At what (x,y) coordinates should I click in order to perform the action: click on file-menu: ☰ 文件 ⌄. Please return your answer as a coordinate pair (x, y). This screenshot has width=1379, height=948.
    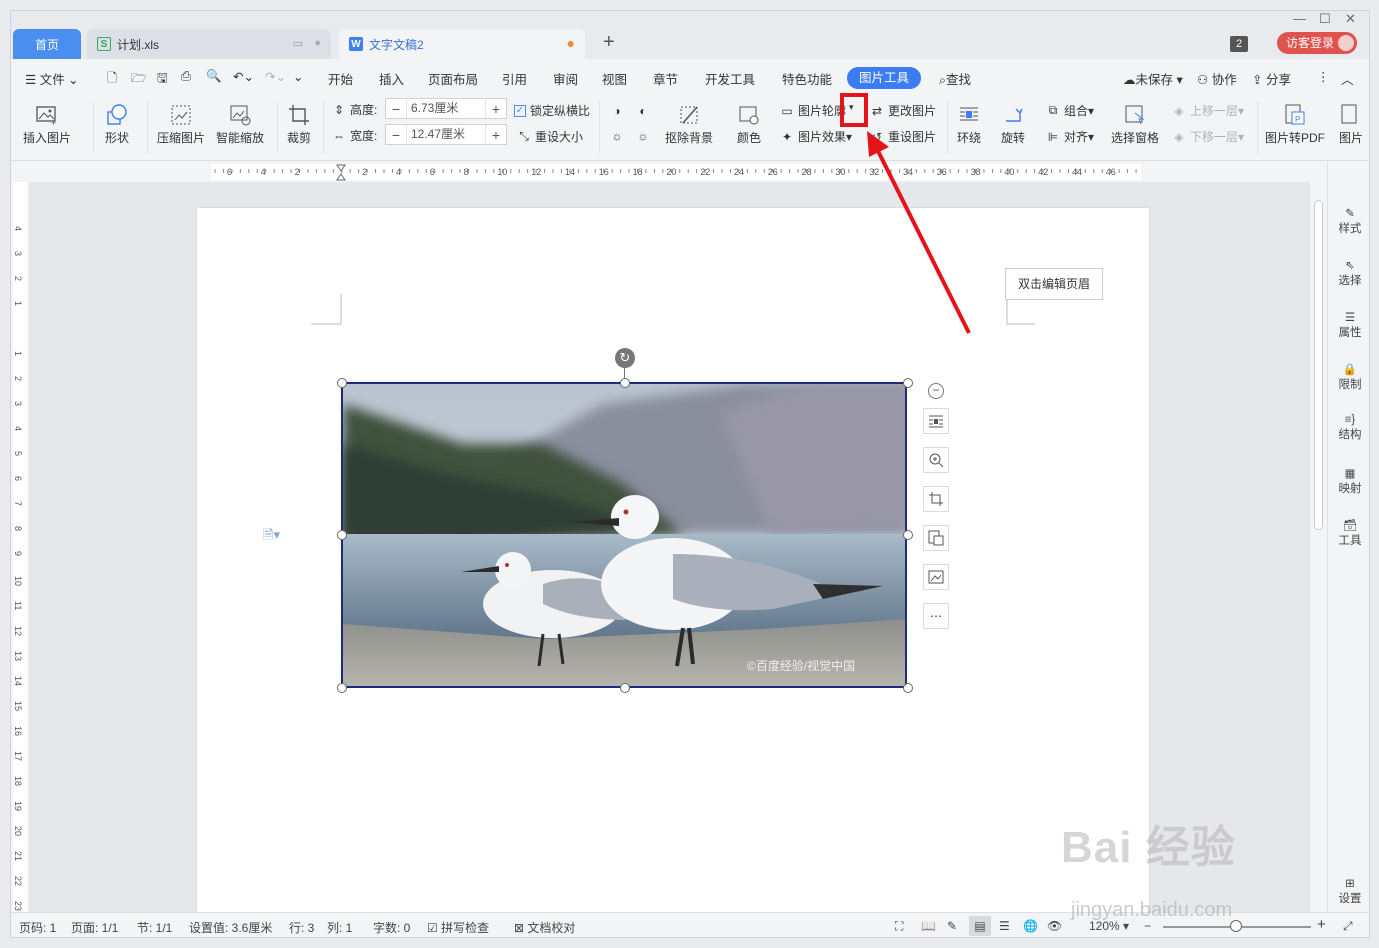
    Looking at the image, I should click on (52, 78).